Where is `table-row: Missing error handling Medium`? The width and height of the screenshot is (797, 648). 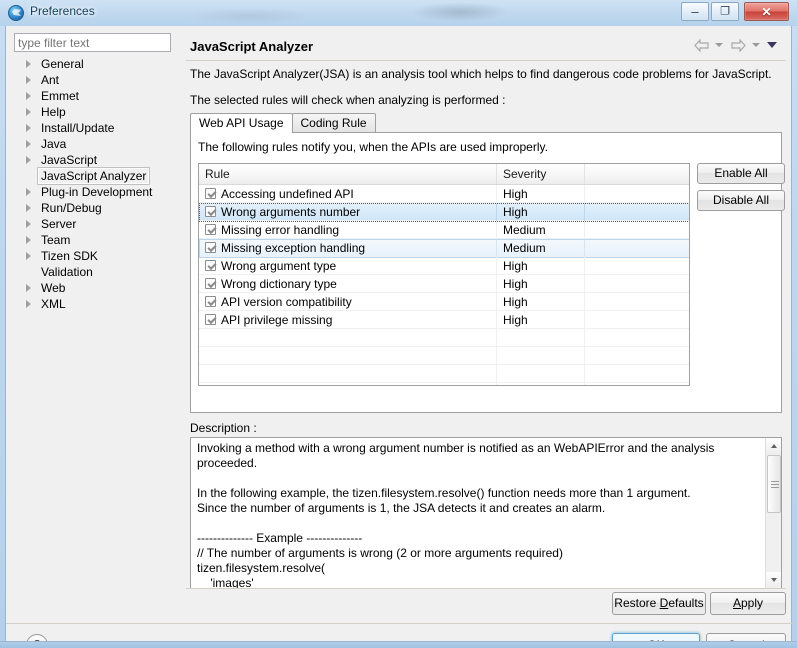 table-row: Missing error handling Medium is located at coordinates (444, 230).